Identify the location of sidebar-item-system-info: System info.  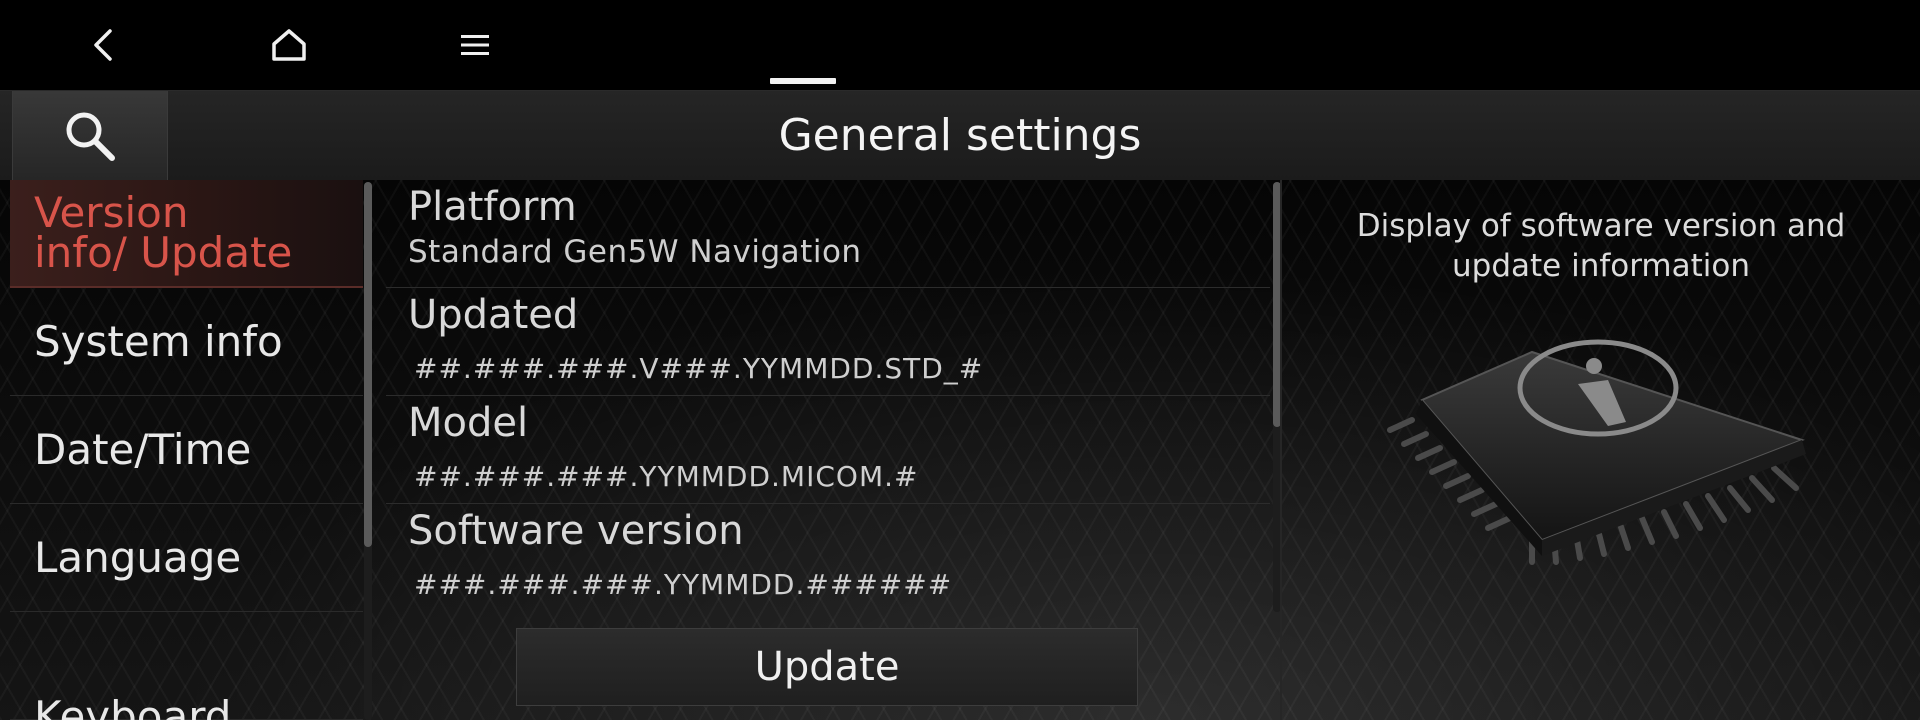
(186, 342).